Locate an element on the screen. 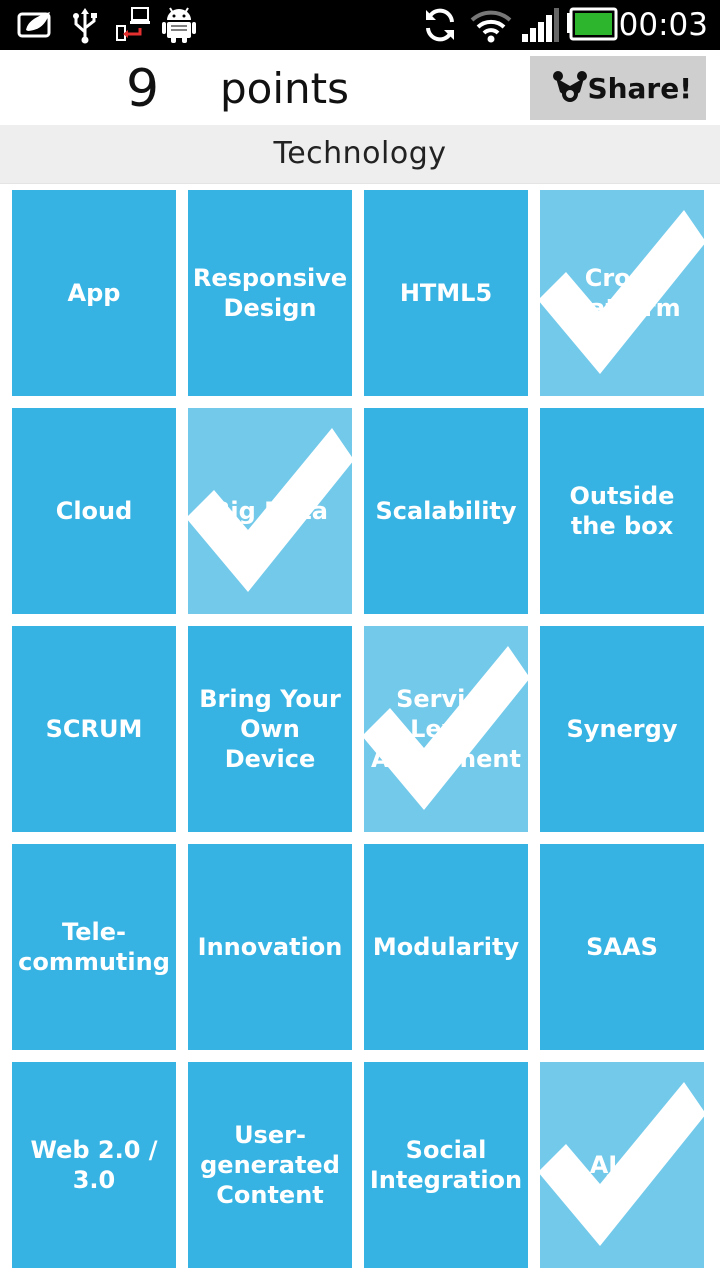 The width and height of the screenshot is (720, 1280). bingo-tile-label: Outside the box is located at coordinates (622, 511).